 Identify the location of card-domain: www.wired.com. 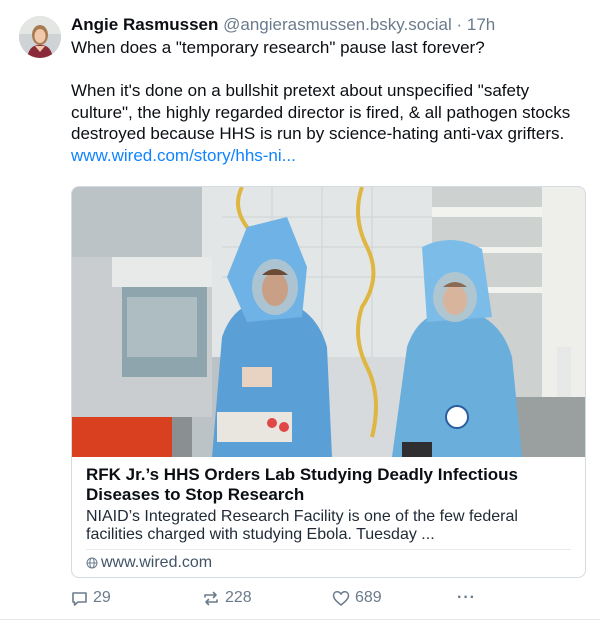
(157, 562).